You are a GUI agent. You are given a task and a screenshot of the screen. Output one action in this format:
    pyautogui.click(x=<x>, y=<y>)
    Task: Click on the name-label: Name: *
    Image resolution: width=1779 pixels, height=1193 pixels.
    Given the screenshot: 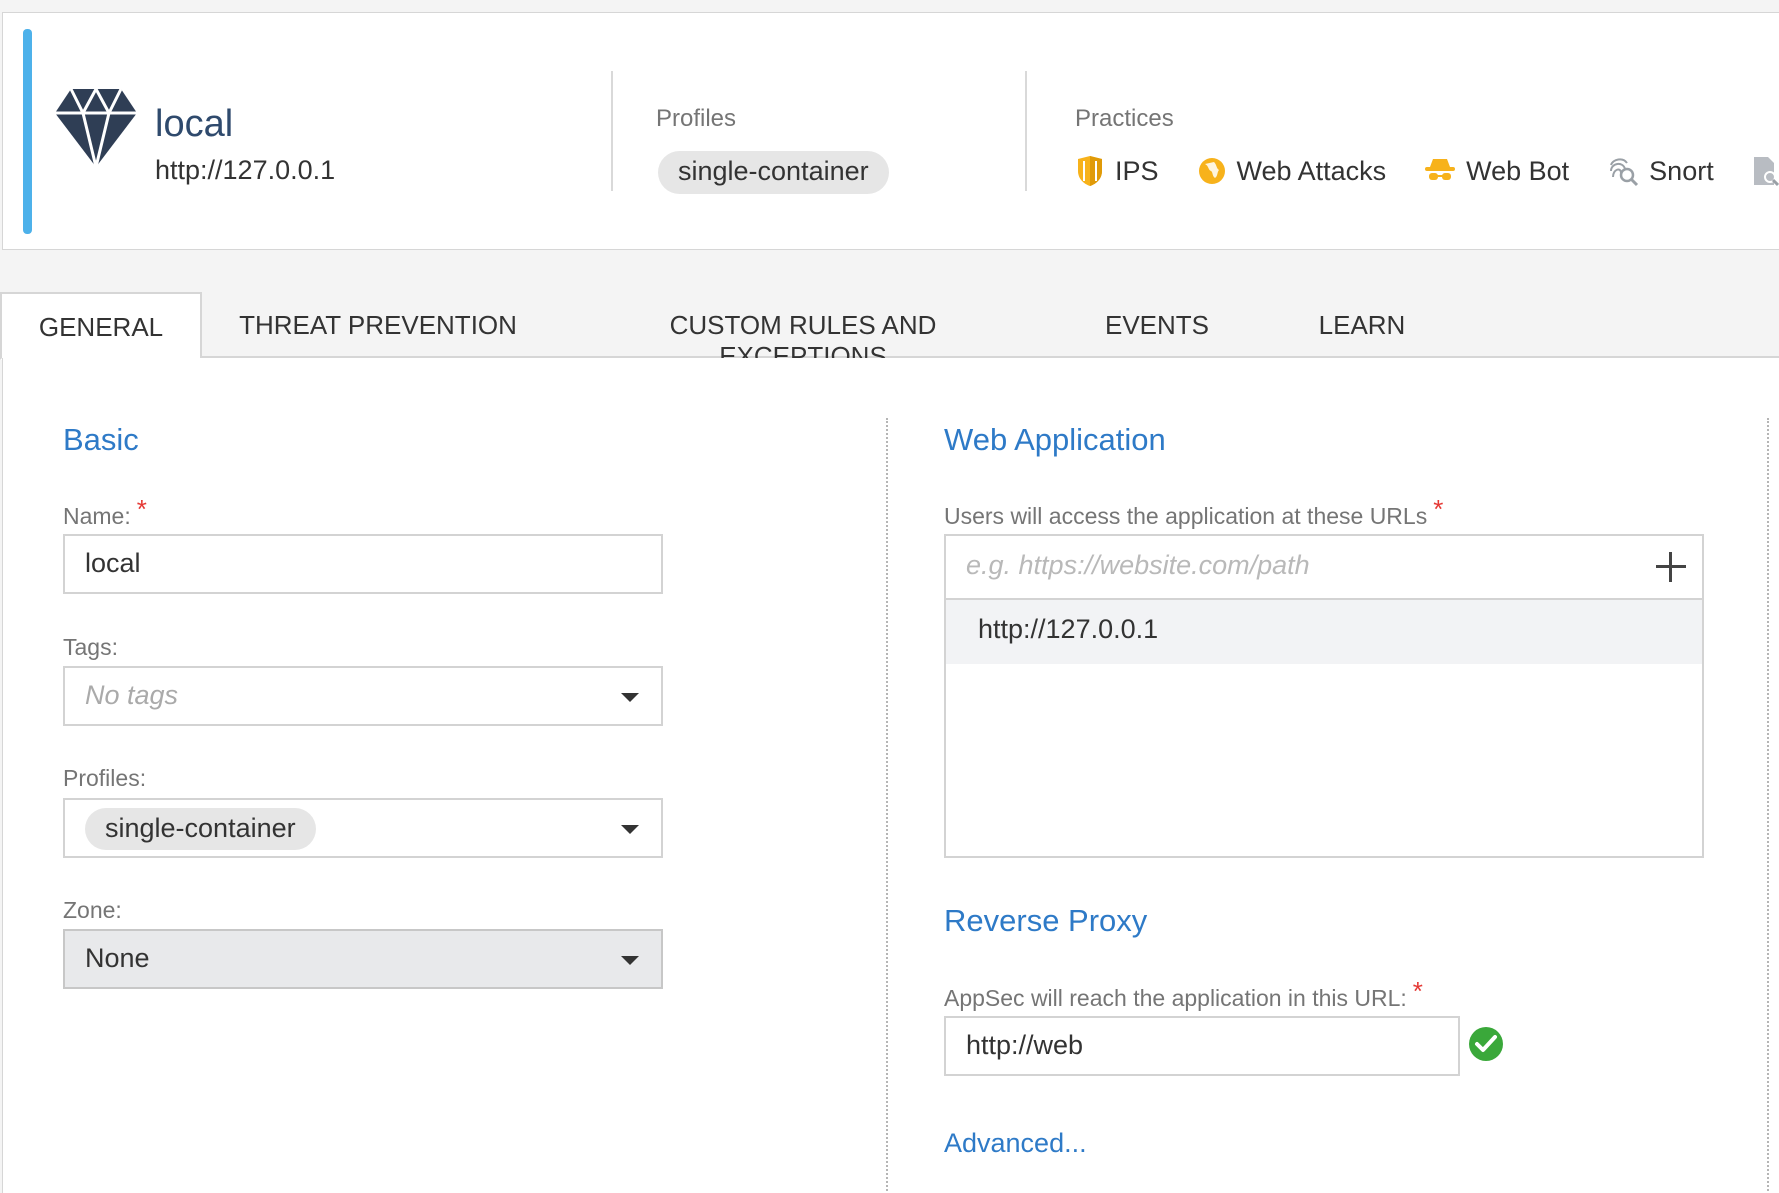 What is the action you would take?
    pyautogui.click(x=105, y=512)
    